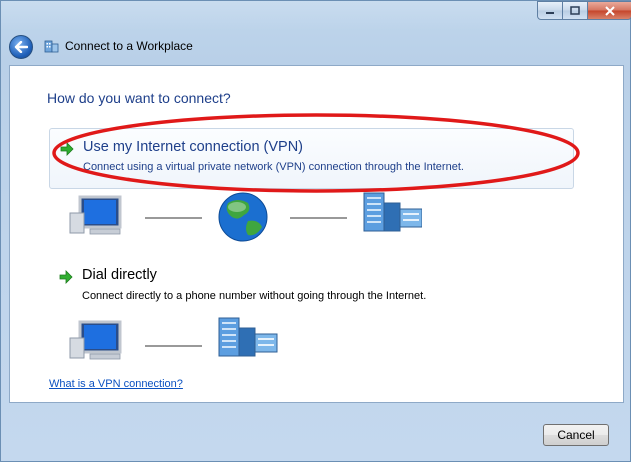 Image resolution: width=631 pixels, height=462 pixels. Describe the element at coordinates (139, 98) in the screenshot. I see `page-heading: How do you want to connect?` at that location.